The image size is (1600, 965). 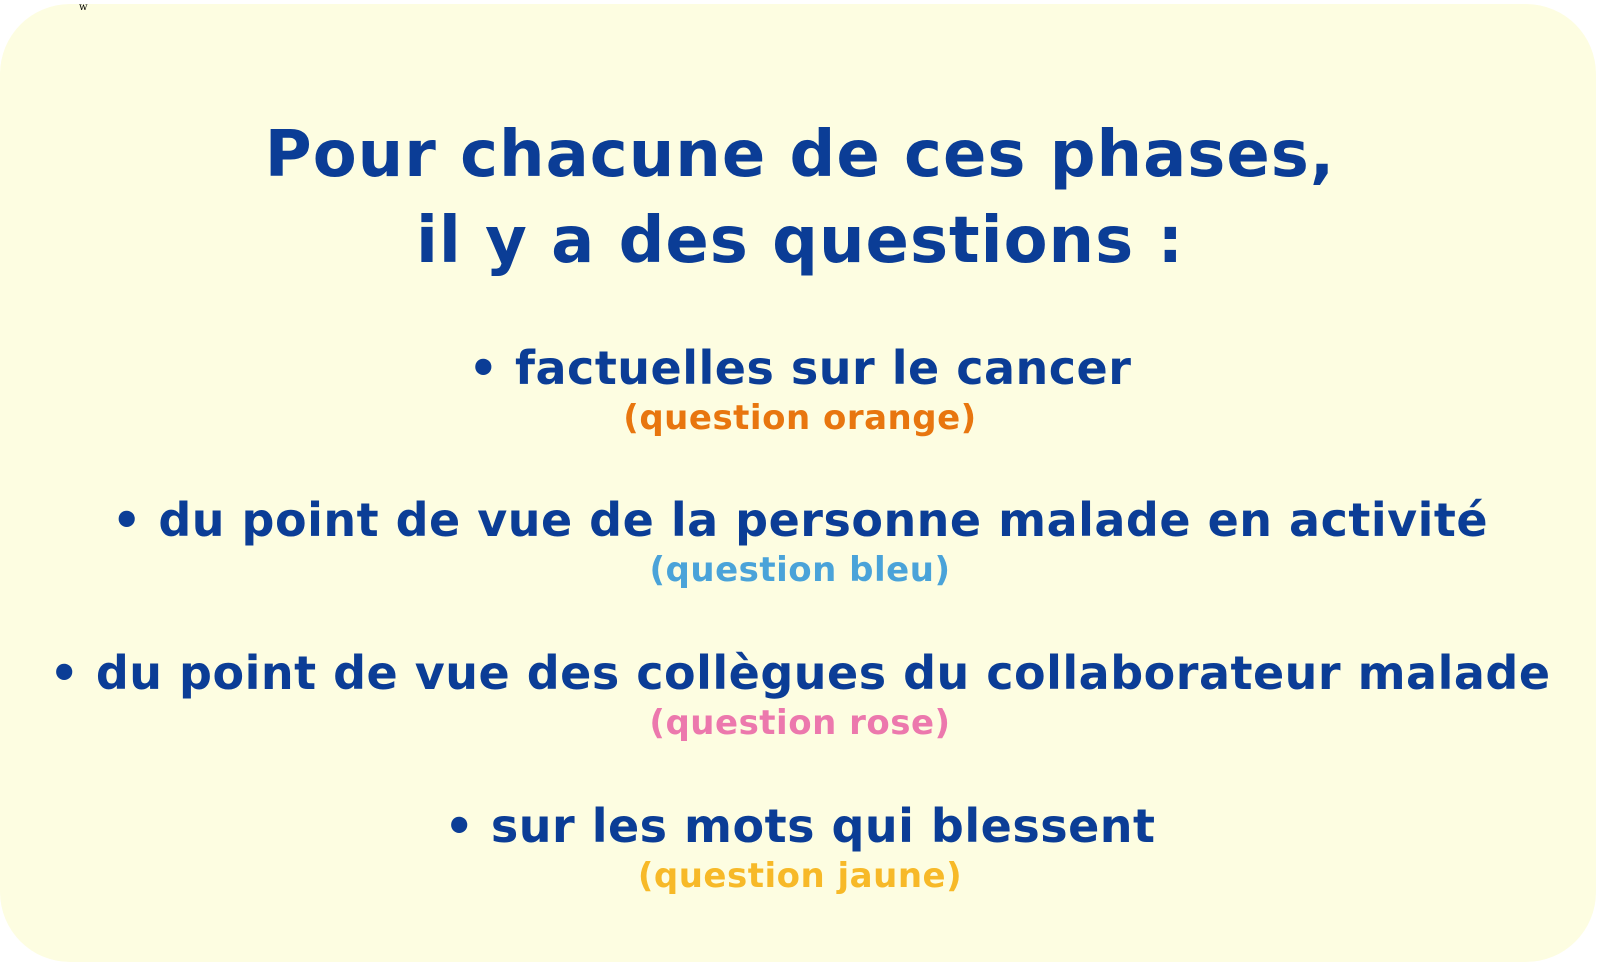 I want to click on question-blue-label: (question bleu), so click(x=800, y=570).